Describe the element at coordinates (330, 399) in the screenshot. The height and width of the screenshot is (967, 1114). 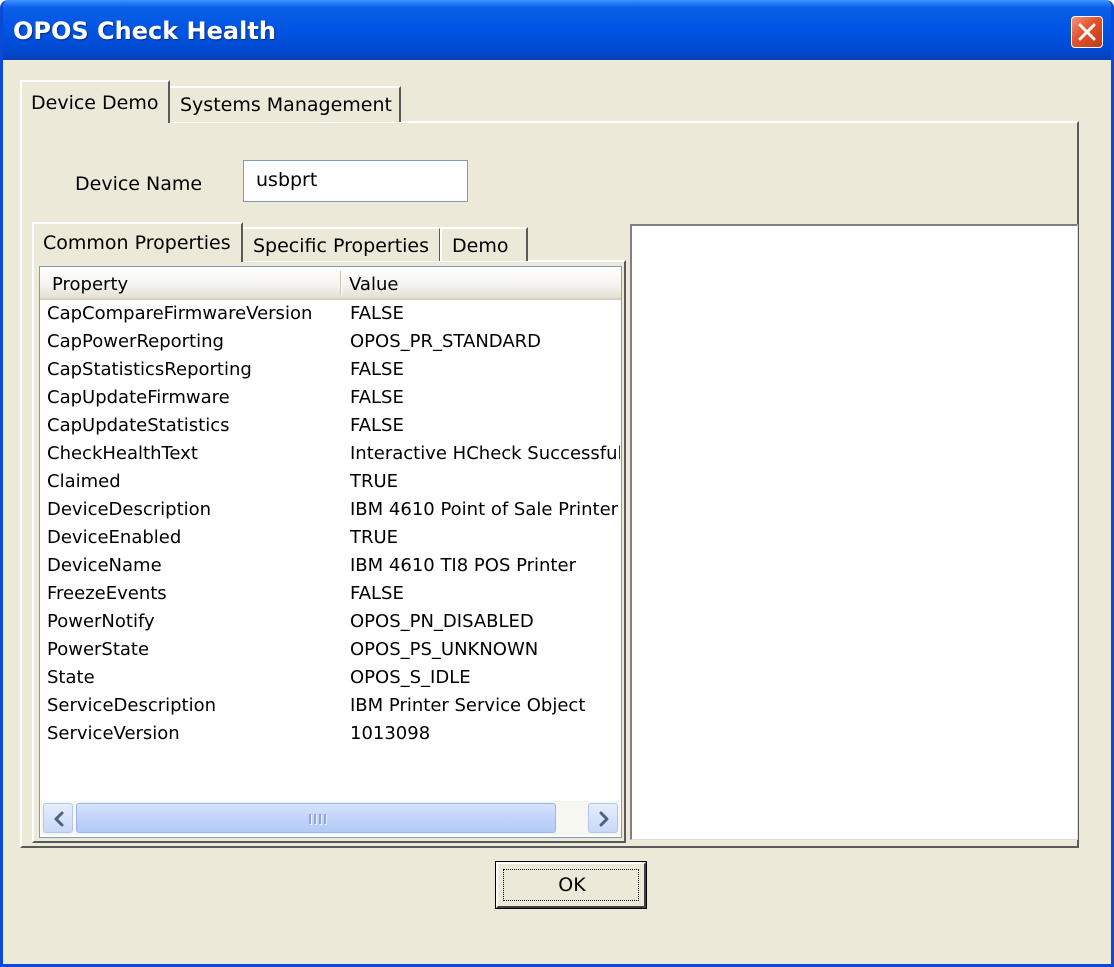
I see `table-row: CapUpdateFirmware FALSE` at that location.